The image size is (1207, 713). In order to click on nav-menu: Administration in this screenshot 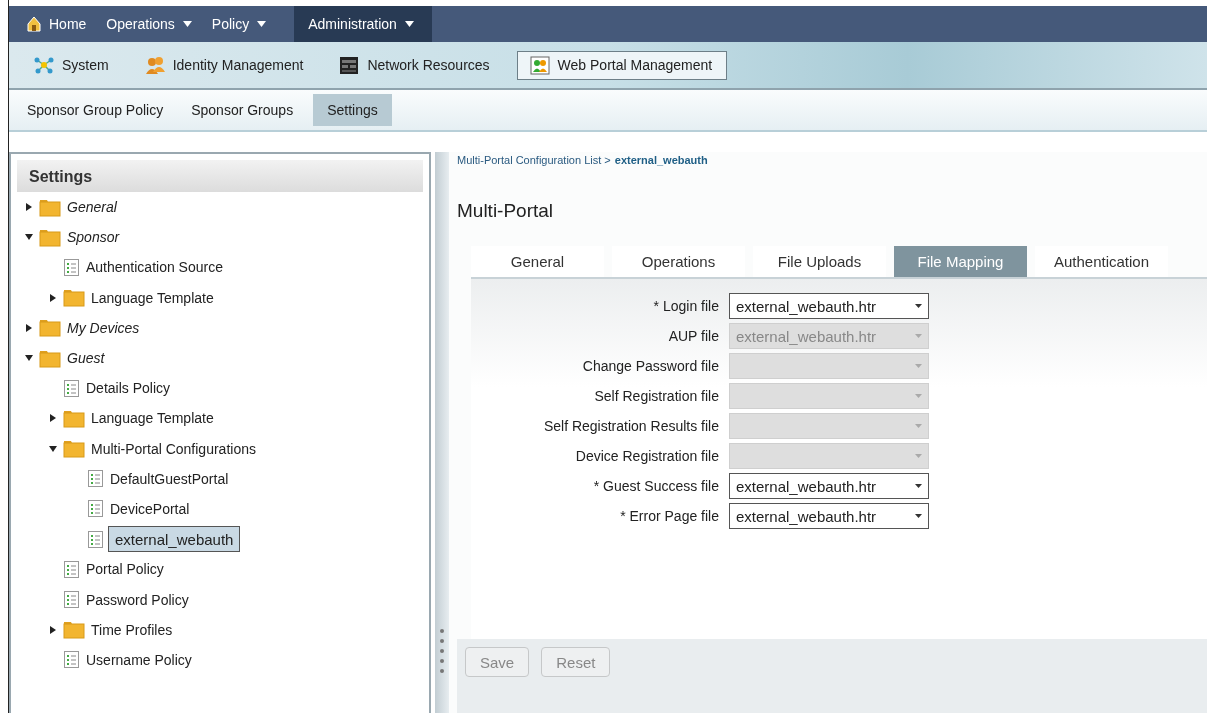, I will do `click(363, 24)`.